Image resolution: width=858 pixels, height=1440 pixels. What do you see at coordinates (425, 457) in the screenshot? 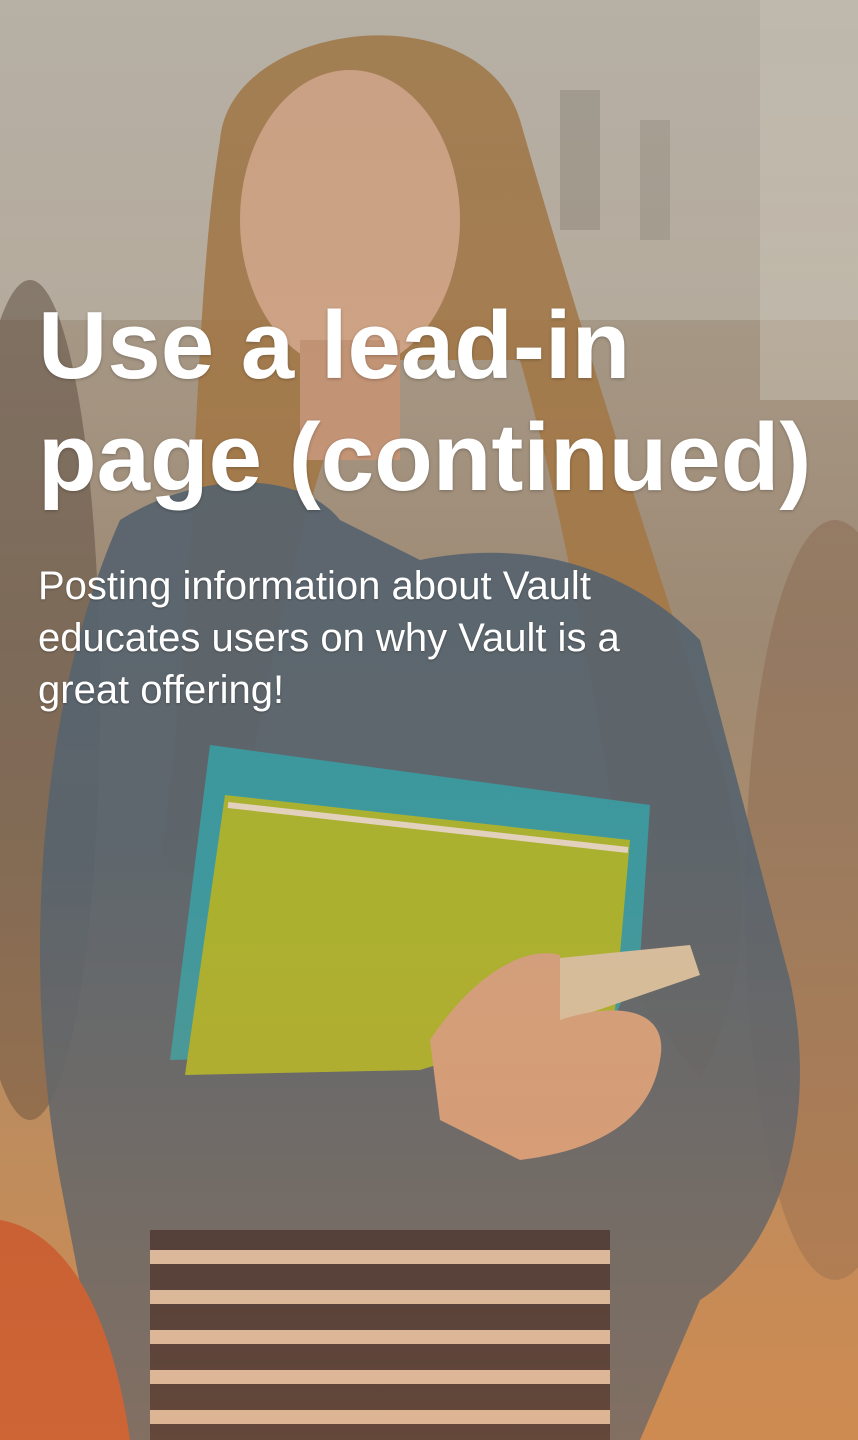
I see `title-line-2: page (continued)` at bounding box center [425, 457].